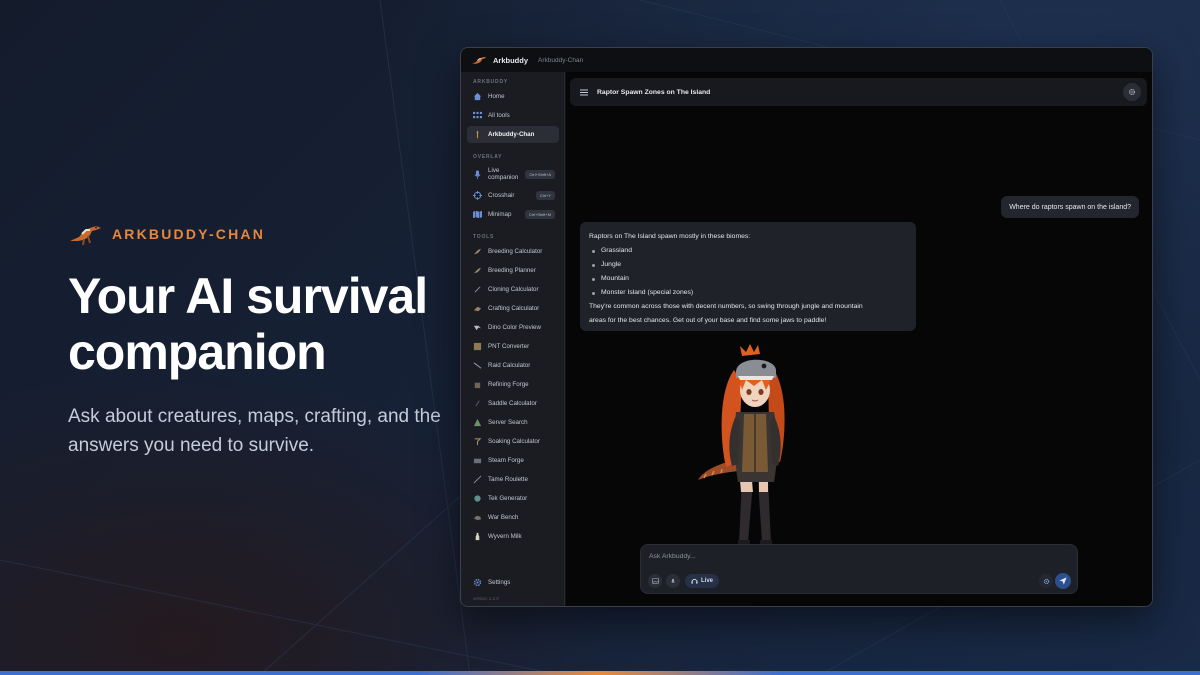 Image resolution: width=1200 pixels, height=675 pixels. I want to click on sidebar-item-settings: Settings, so click(513, 582).